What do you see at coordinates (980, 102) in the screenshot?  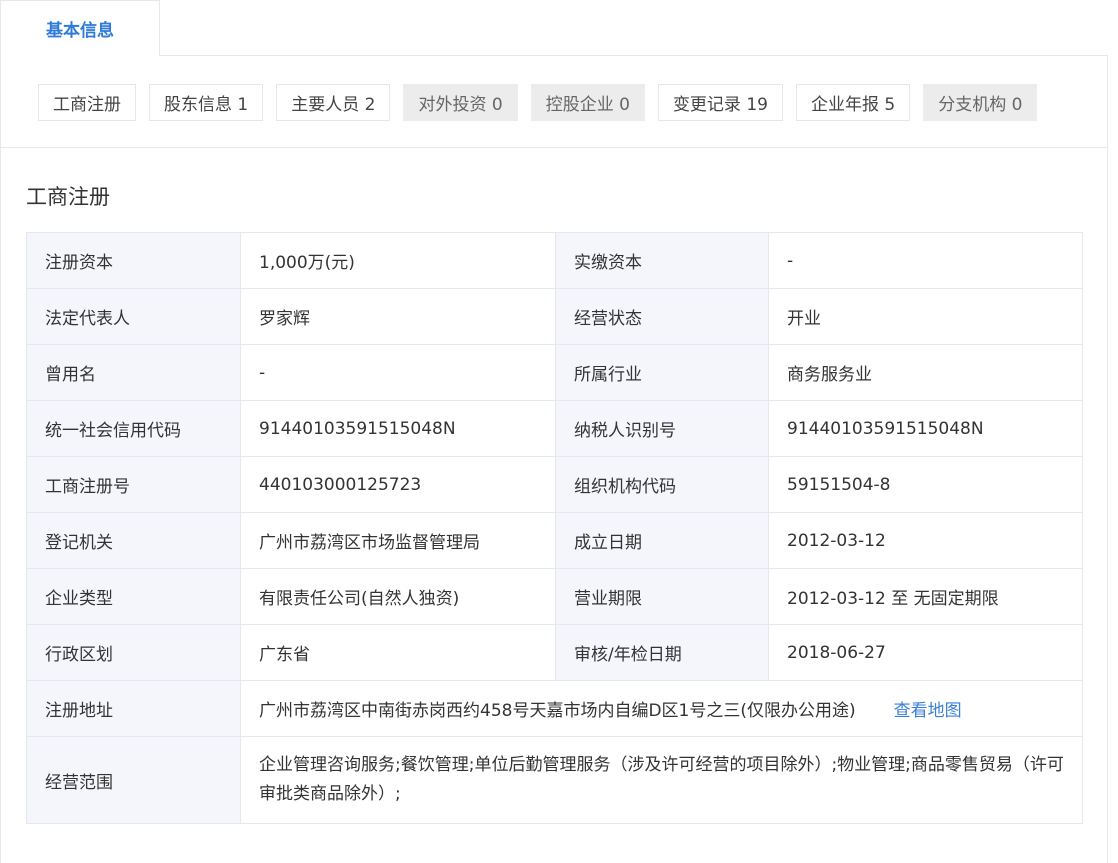 I see `subtab-branches: 分支机构 0` at bounding box center [980, 102].